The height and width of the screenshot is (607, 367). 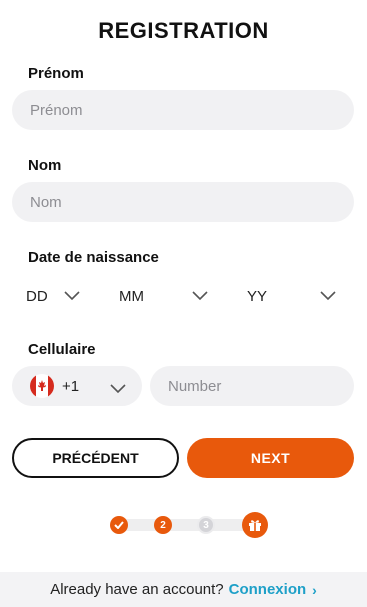 What do you see at coordinates (192, 202) in the screenshot?
I see `last-name-input` at bounding box center [192, 202].